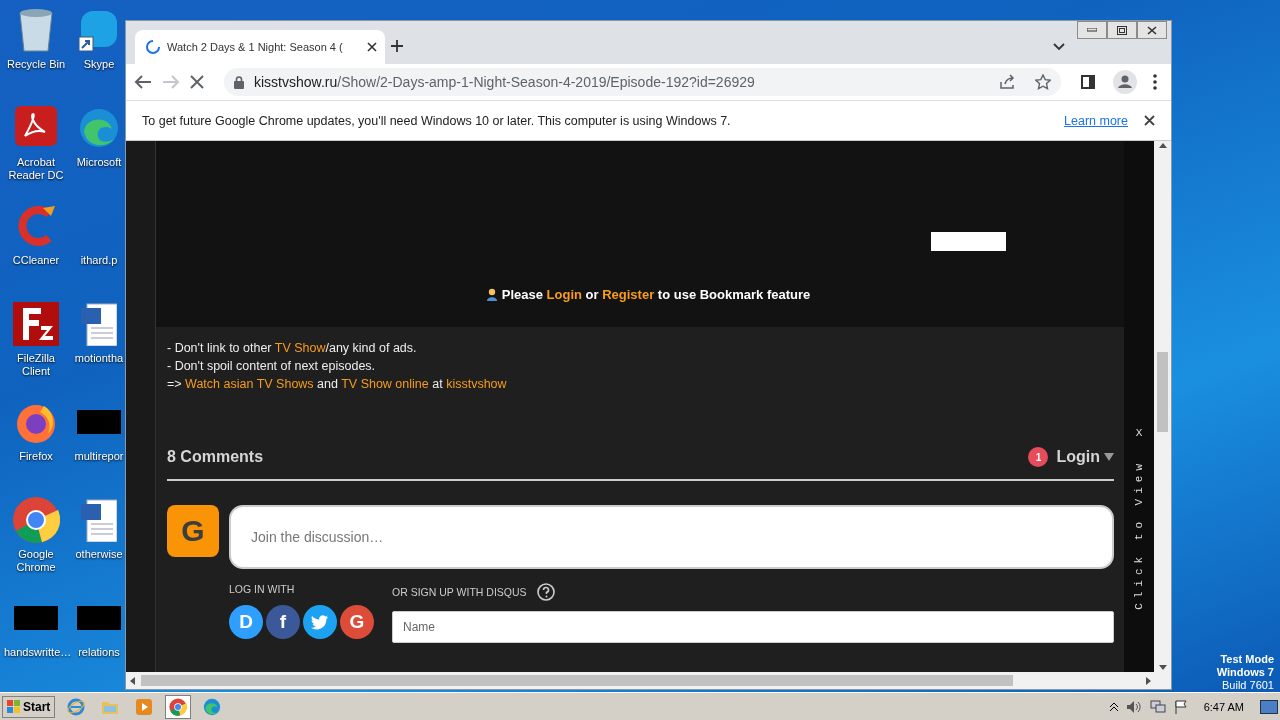  What do you see at coordinates (1180, 706) in the screenshot?
I see `flag-icon` at bounding box center [1180, 706].